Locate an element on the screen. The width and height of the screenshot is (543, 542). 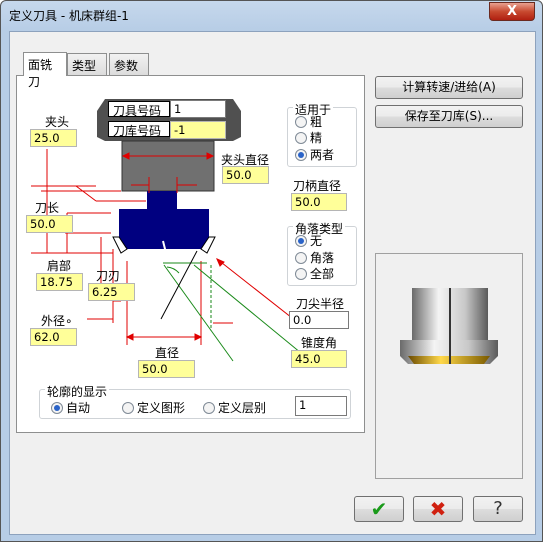
radio-profile-level: 定义层别 is located at coordinates (234, 408).